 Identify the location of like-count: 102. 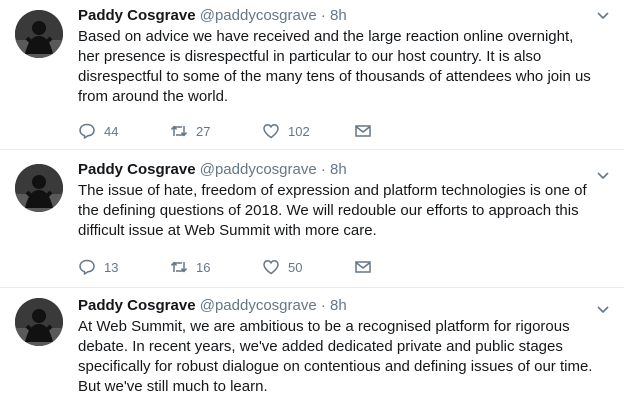
(299, 131).